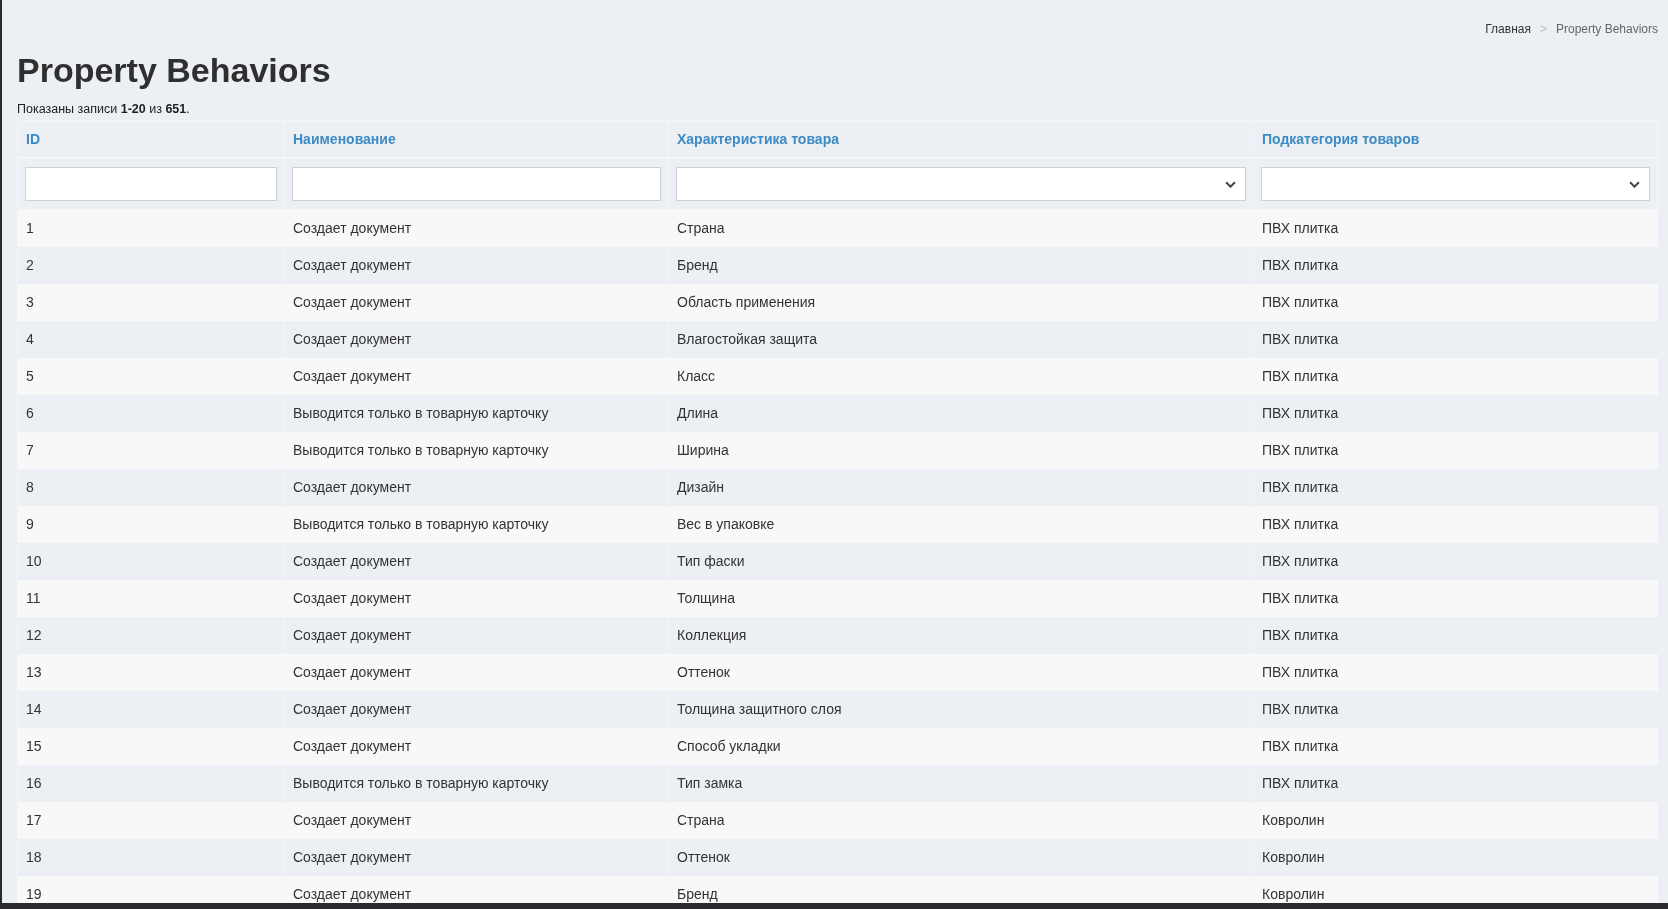  I want to click on table-cell: 4, so click(151, 339).